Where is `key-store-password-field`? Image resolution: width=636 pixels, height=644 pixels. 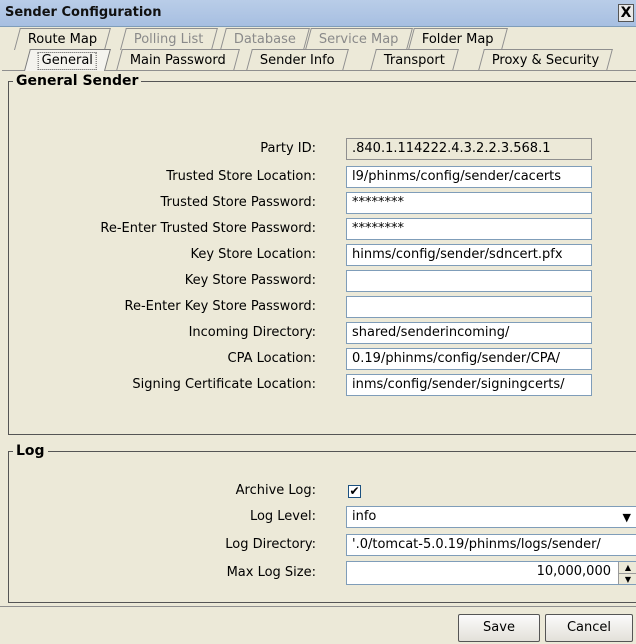 key-store-password-field is located at coordinates (469, 281).